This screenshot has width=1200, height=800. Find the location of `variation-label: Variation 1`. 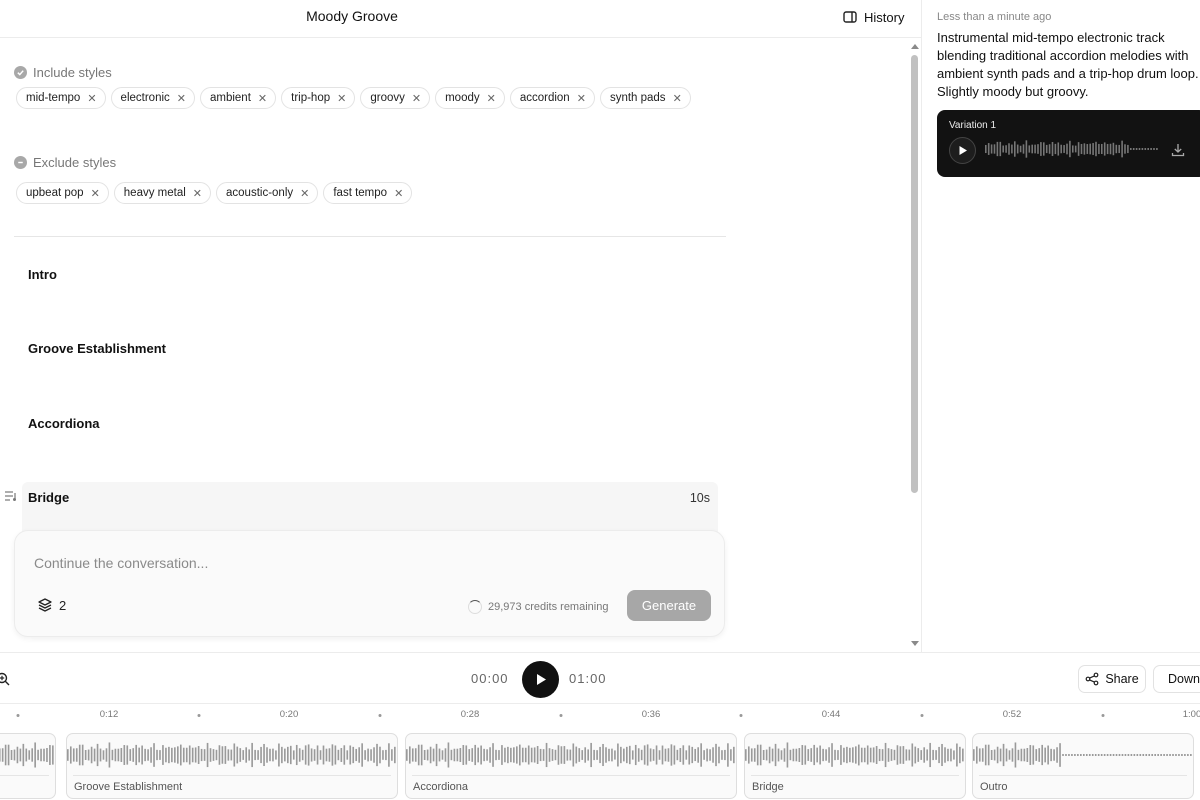

variation-label: Variation 1 is located at coordinates (973, 125).